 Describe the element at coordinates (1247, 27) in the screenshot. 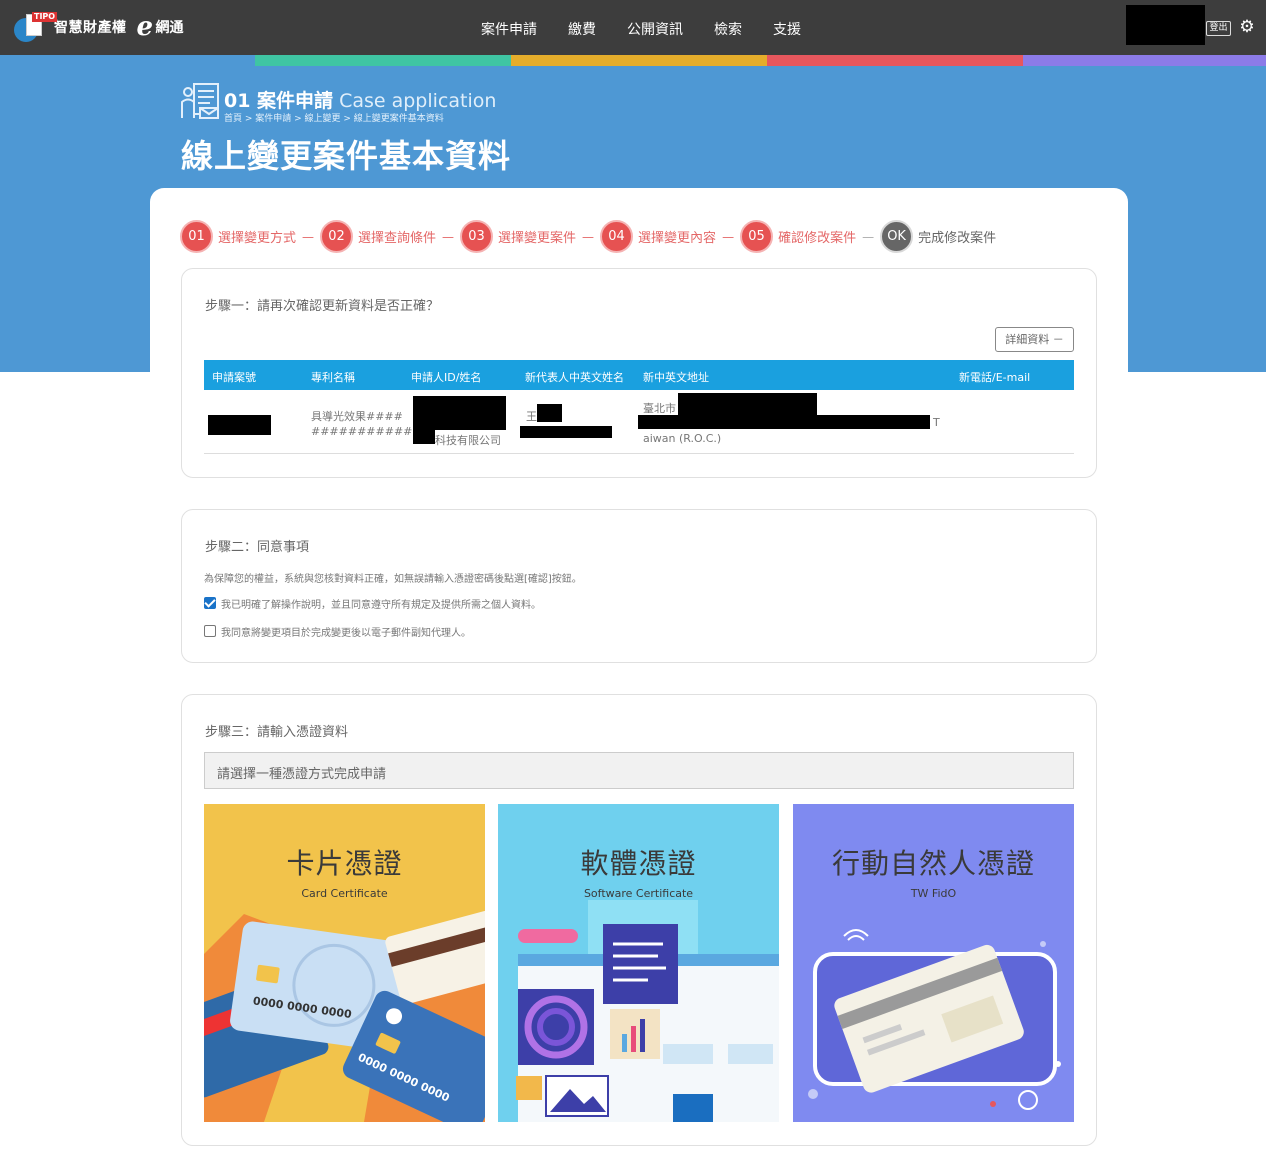

I see `gear-icon: ⚙` at that location.